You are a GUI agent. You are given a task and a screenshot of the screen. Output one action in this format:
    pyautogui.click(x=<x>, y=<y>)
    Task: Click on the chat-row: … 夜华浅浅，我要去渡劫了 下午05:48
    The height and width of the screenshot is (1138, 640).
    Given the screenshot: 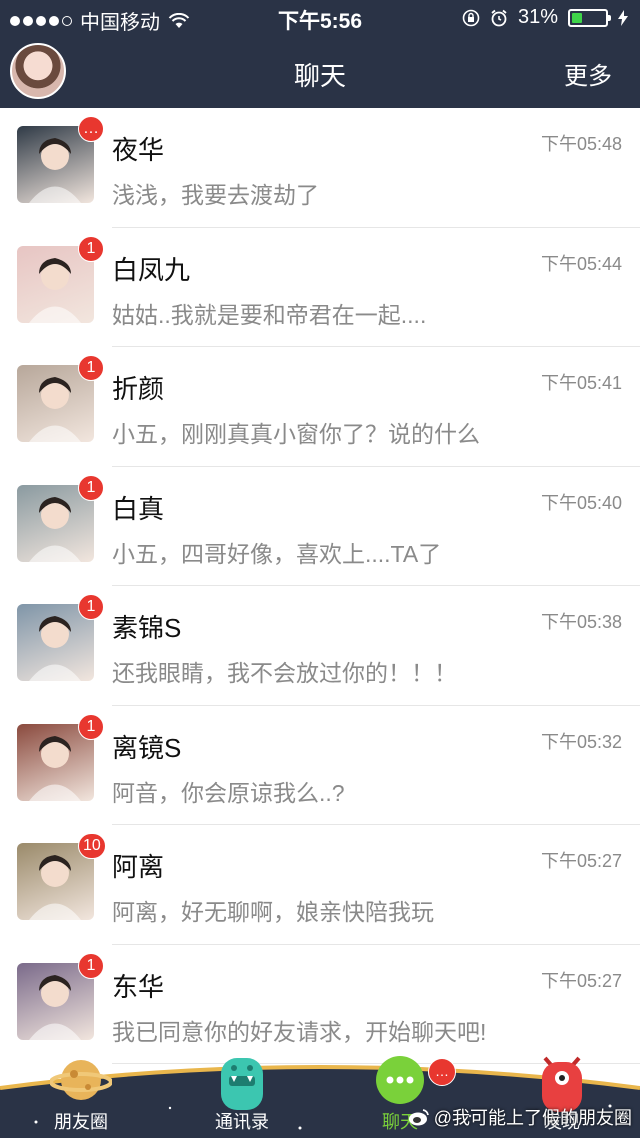 What is the action you would take?
    pyautogui.click(x=320, y=168)
    